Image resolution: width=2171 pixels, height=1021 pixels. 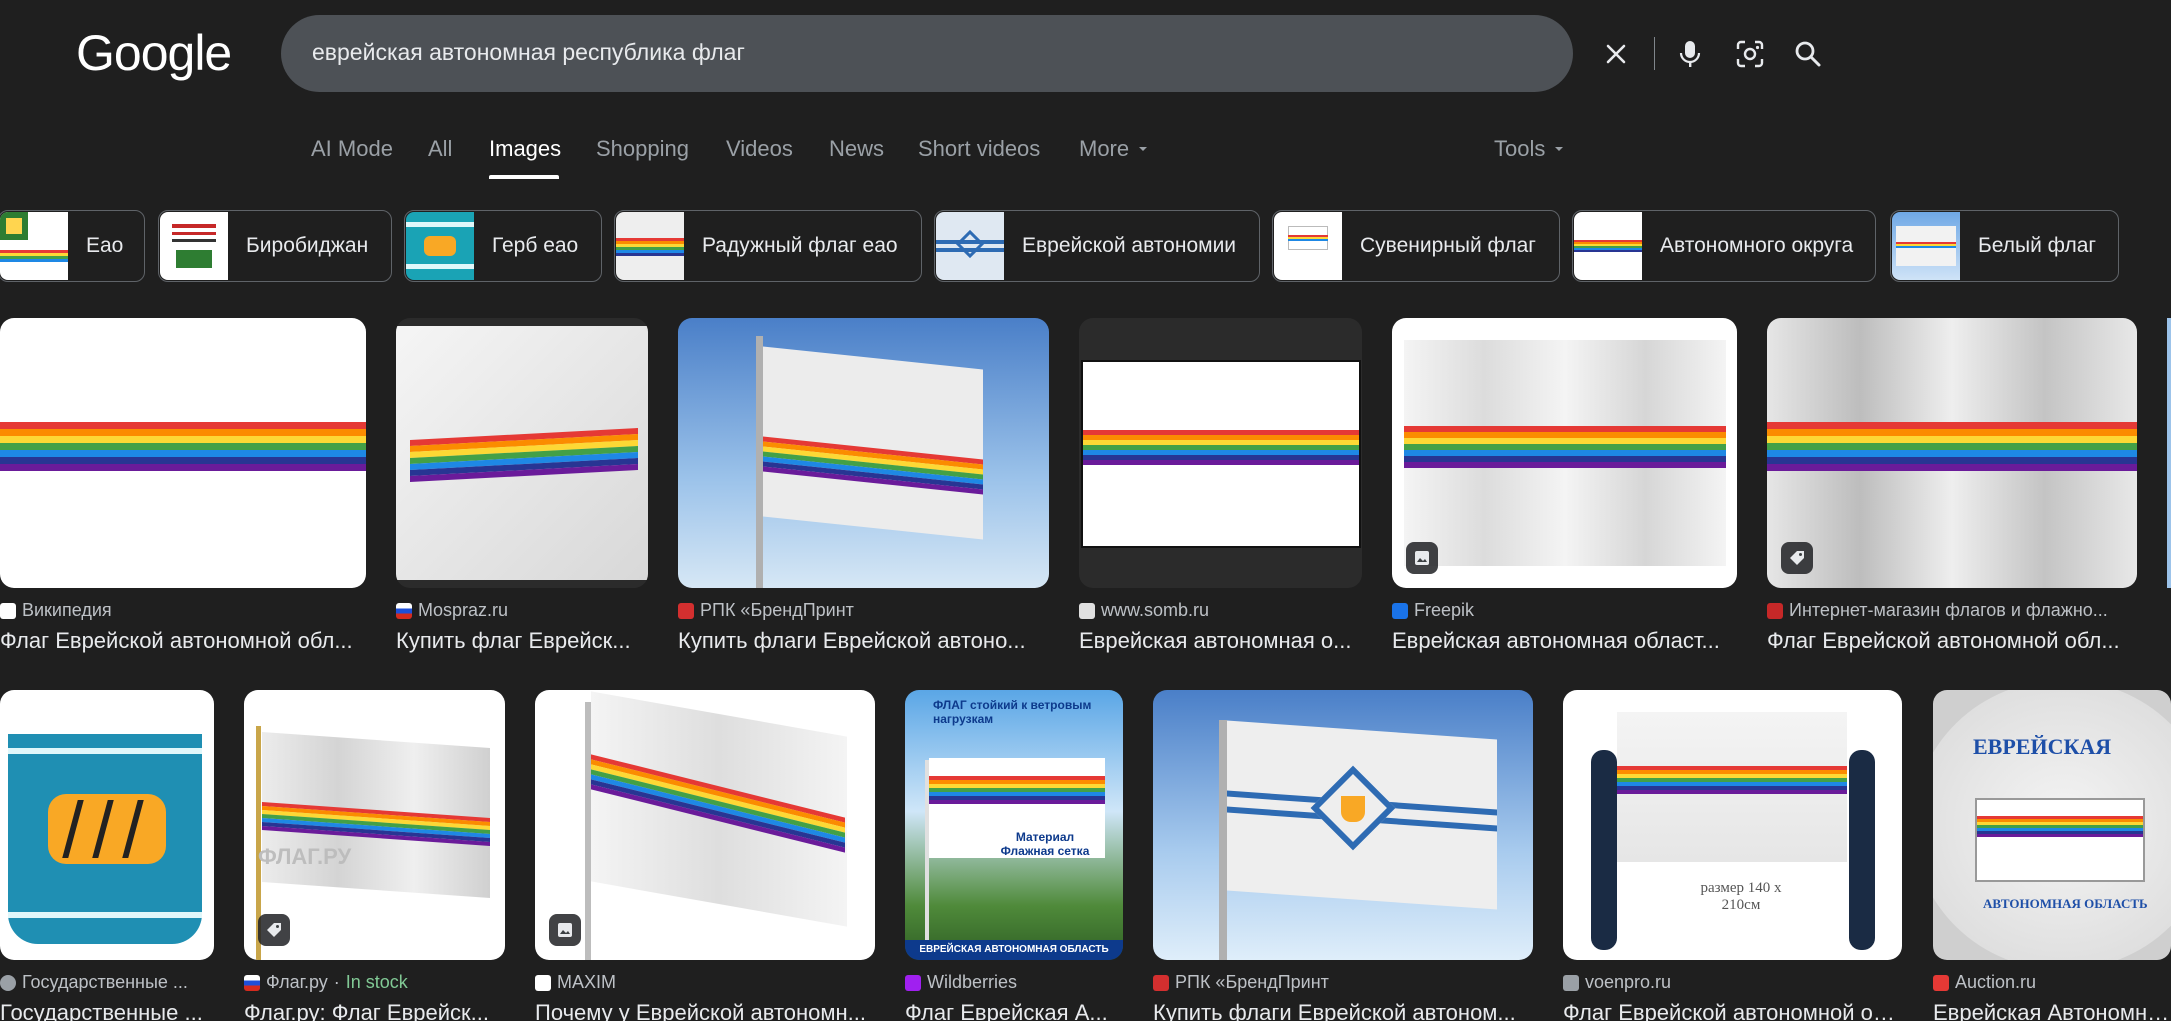 I want to click on mic-icon, so click(x=1690, y=54).